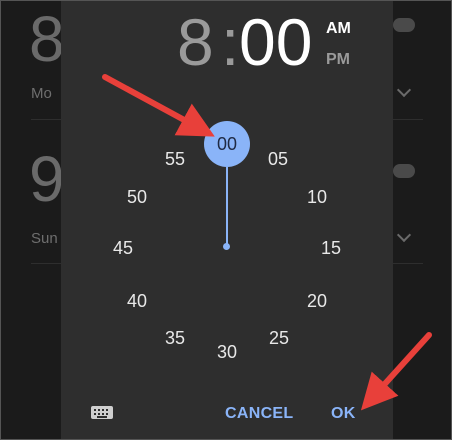 This screenshot has height=440, width=452. Describe the element at coordinates (227, 144) in the screenshot. I see `selected-minute-label: 00` at that location.